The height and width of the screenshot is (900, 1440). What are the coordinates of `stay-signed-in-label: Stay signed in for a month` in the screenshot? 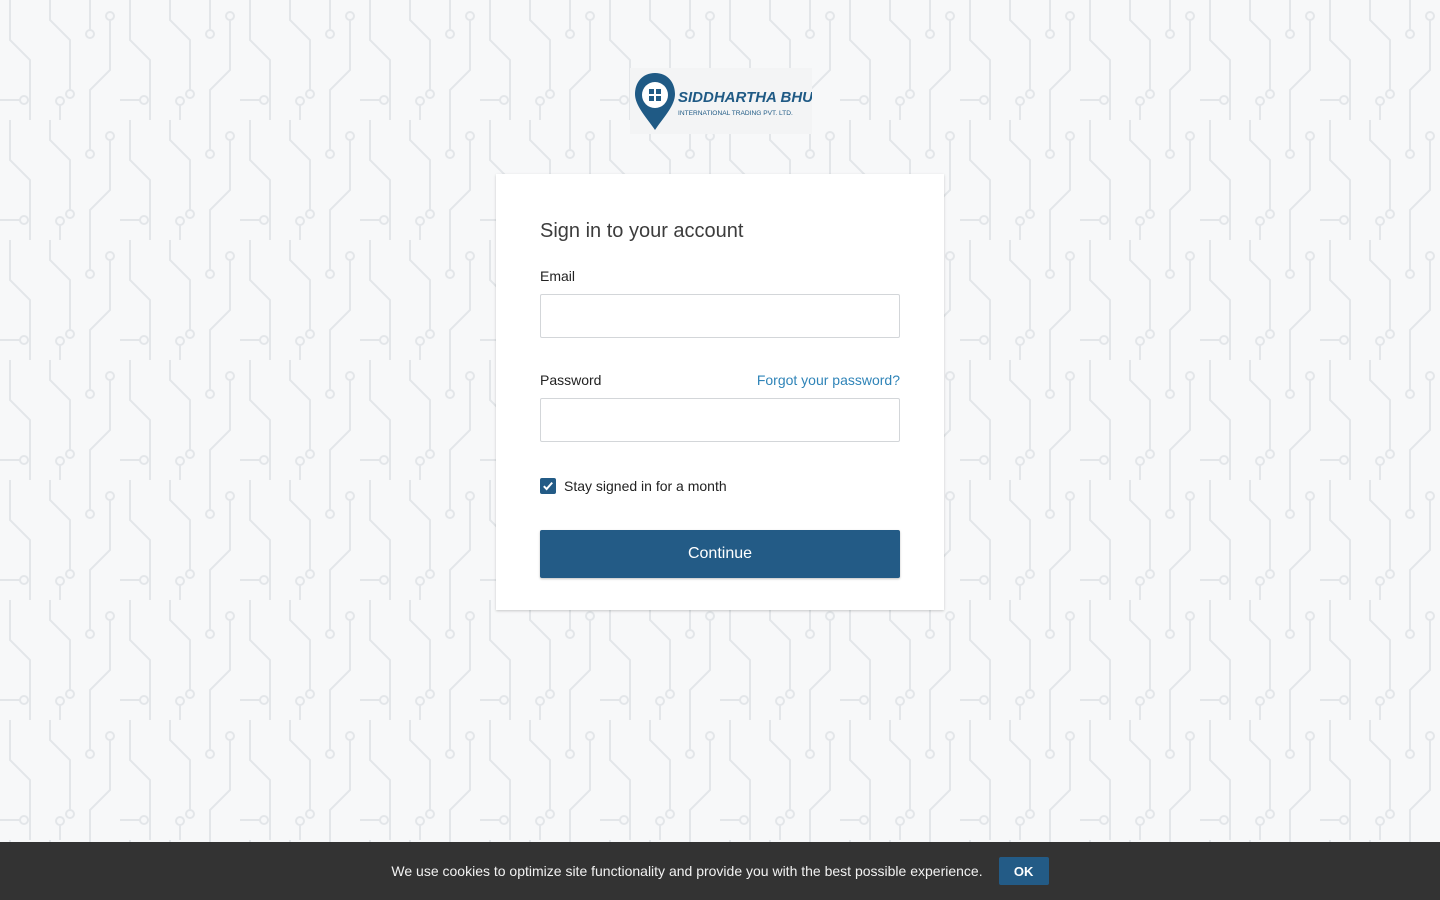 It's located at (645, 486).